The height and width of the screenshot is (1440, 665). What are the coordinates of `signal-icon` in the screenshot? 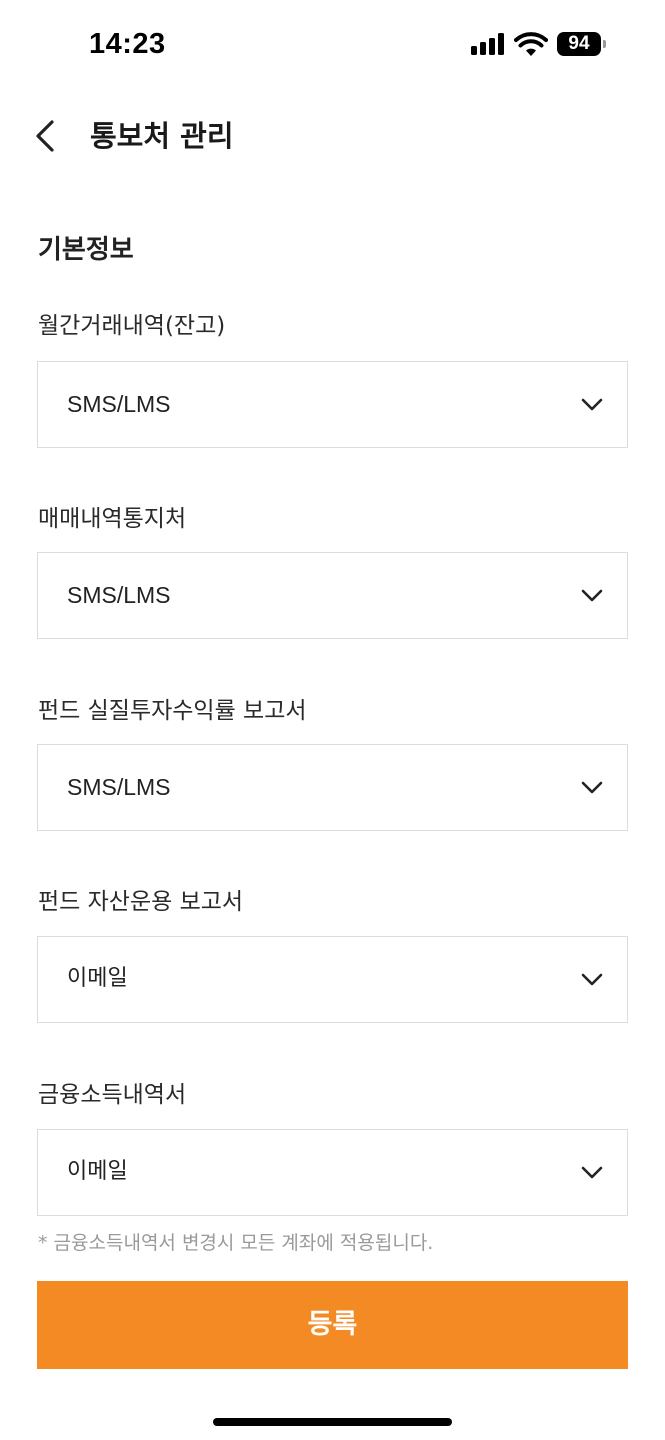 It's located at (489, 44).